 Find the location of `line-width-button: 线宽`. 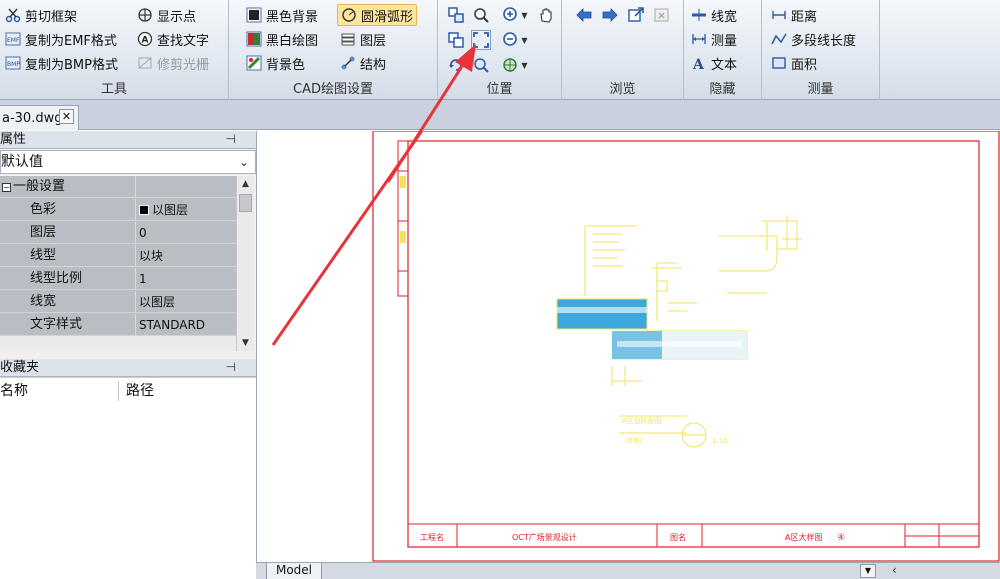

line-width-button: 线宽 is located at coordinates (714, 15).